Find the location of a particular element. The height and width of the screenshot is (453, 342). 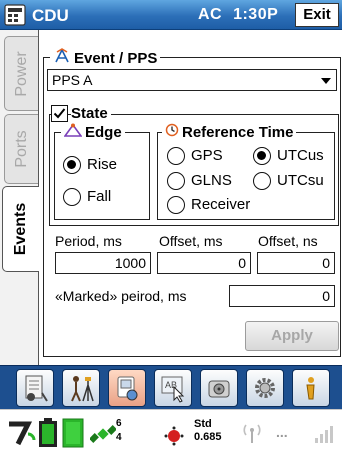

edge-rise-radio is located at coordinates (72, 165).